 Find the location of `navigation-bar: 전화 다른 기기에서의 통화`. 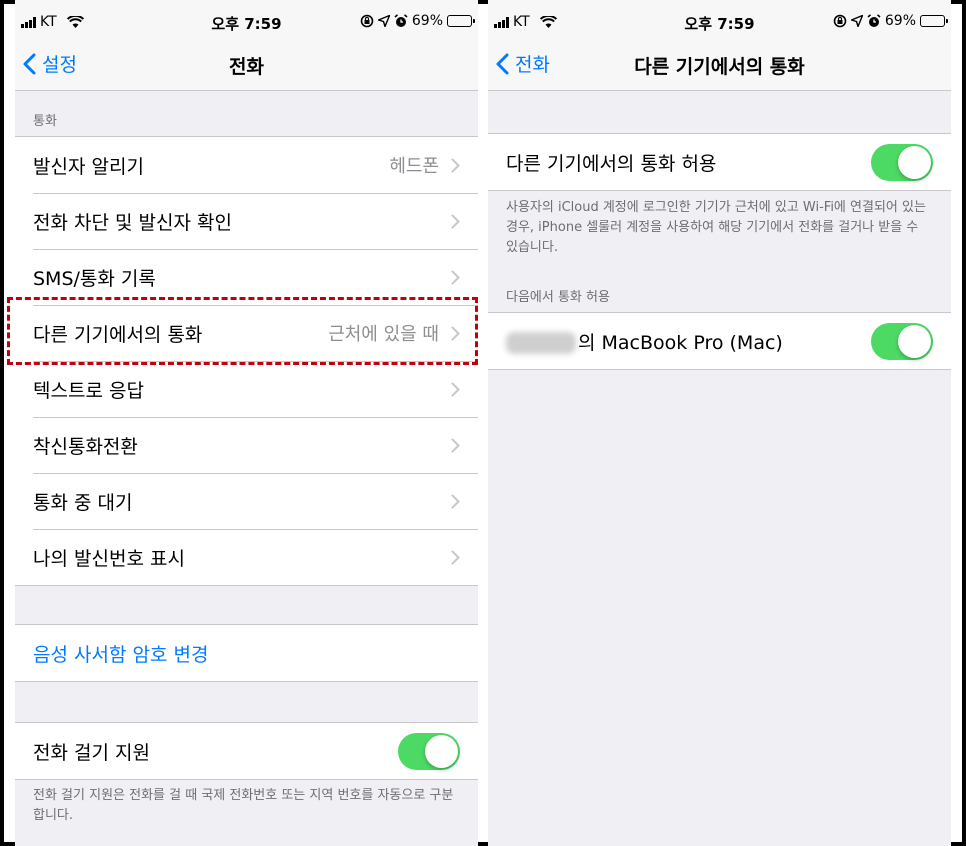

navigation-bar: 전화 다른 기기에서의 통화 is located at coordinates (719, 65).